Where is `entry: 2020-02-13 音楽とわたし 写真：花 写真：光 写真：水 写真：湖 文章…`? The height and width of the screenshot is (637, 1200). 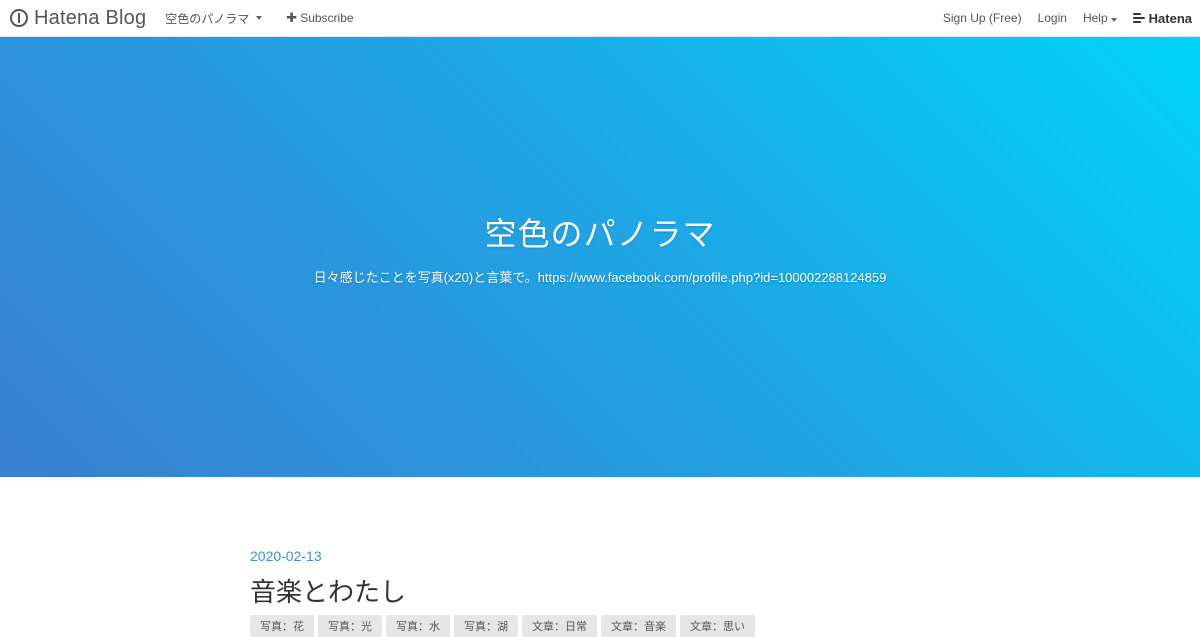 entry: 2020-02-13 音楽とわたし 写真：花 写真：光 写真：水 写真：湖 文章… is located at coordinates (502, 592).